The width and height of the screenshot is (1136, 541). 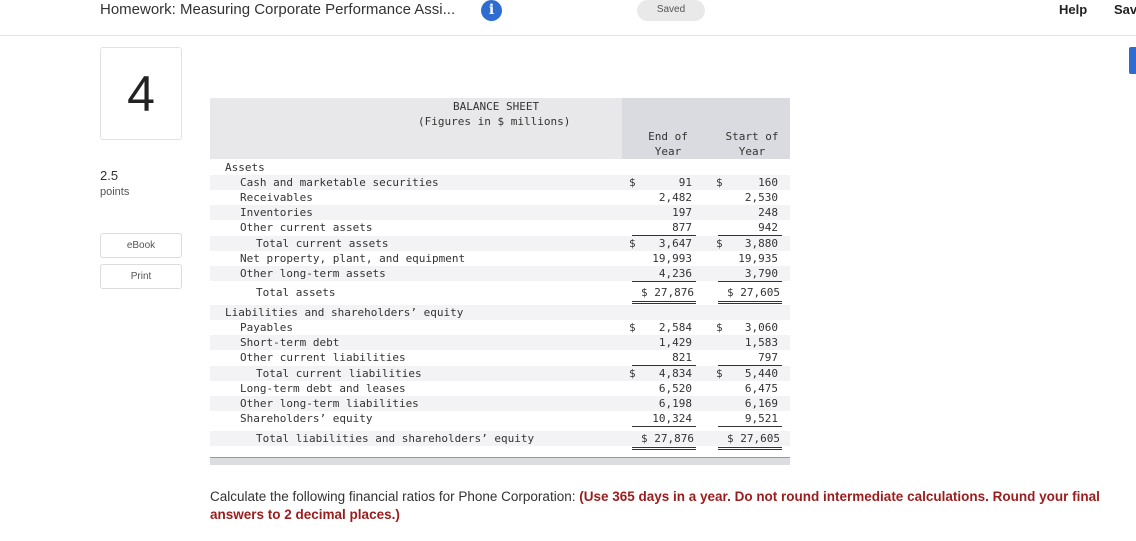 What do you see at coordinates (1073, 9) in the screenshot?
I see `help-button: Help` at bounding box center [1073, 9].